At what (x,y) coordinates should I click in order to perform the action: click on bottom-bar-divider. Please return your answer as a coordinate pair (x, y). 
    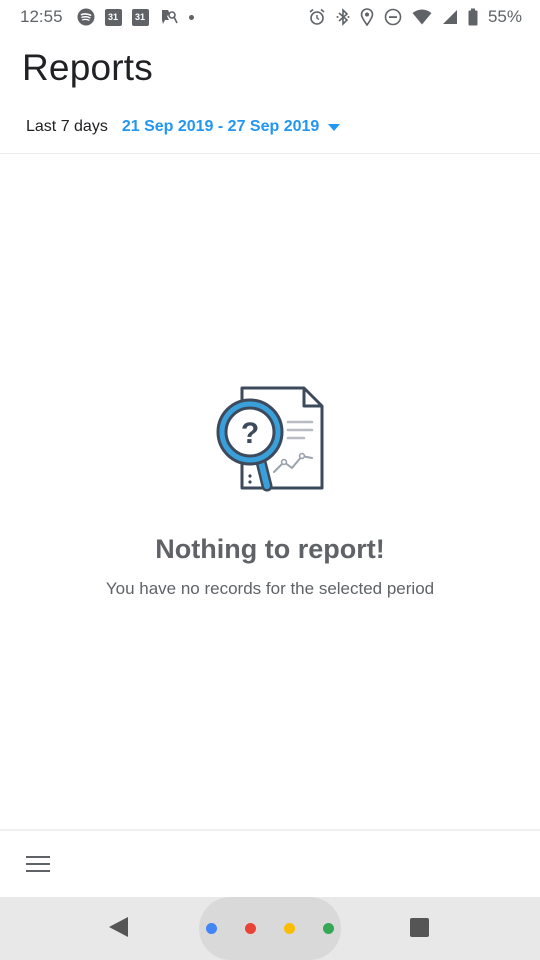
    Looking at the image, I should click on (270, 830).